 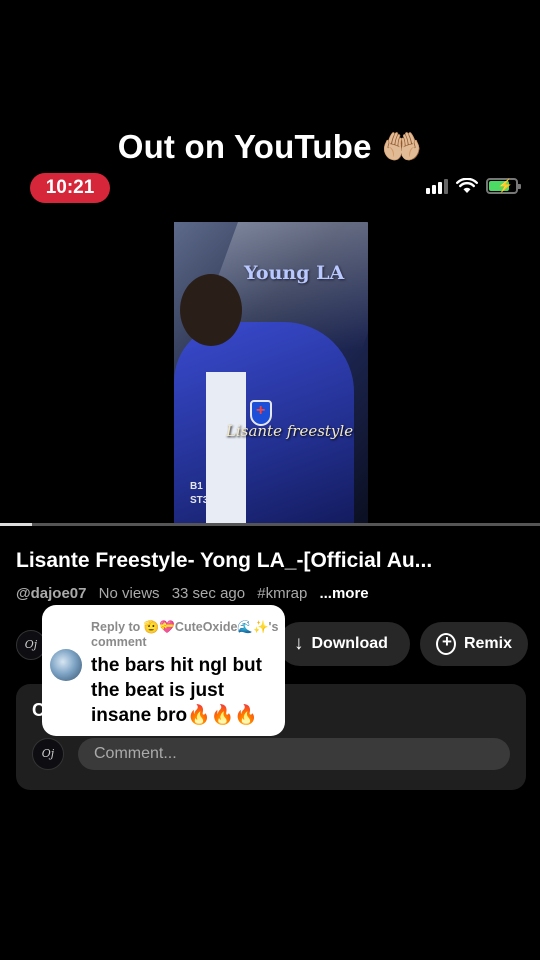 What do you see at coordinates (437, 186) in the screenshot?
I see `cellular-signal-icon` at bounding box center [437, 186].